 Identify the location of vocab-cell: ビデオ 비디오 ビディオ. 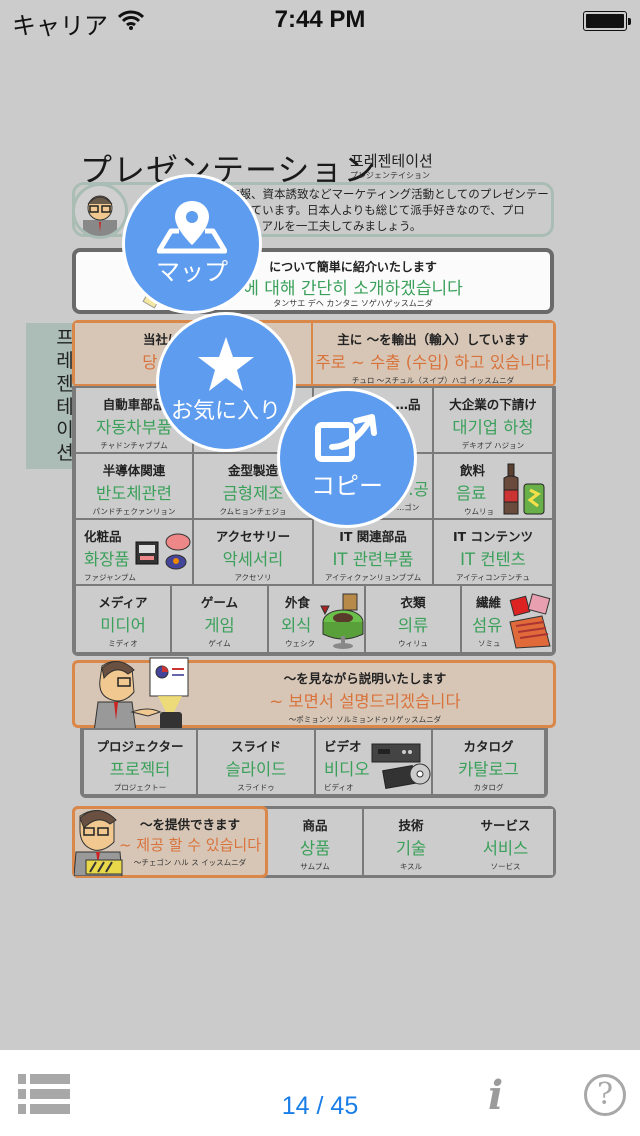
(373, 762).